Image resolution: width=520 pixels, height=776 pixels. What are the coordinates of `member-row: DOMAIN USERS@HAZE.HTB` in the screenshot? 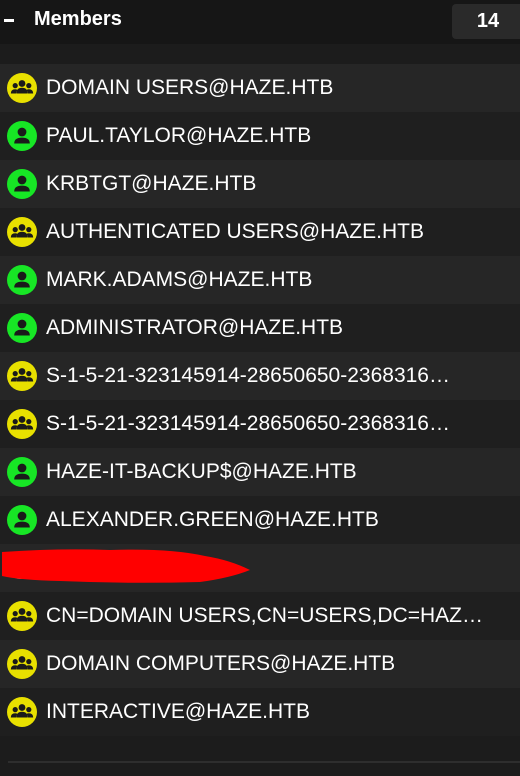 It's located at (260, 88).